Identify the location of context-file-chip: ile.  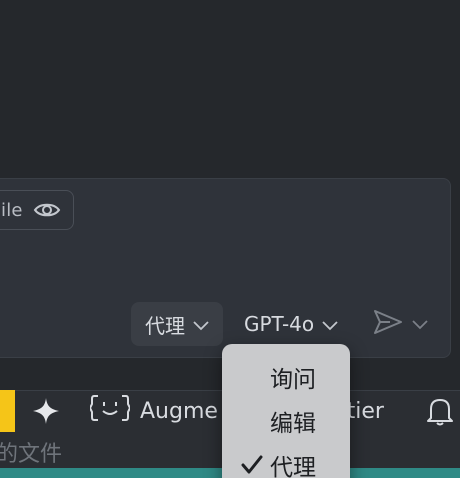
(37, 210).